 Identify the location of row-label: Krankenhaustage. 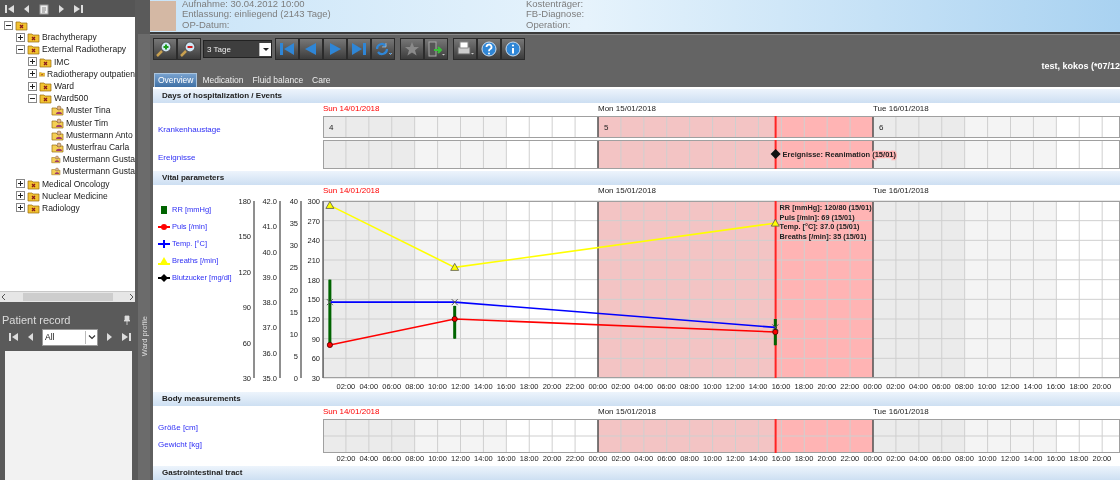
(189, 129).